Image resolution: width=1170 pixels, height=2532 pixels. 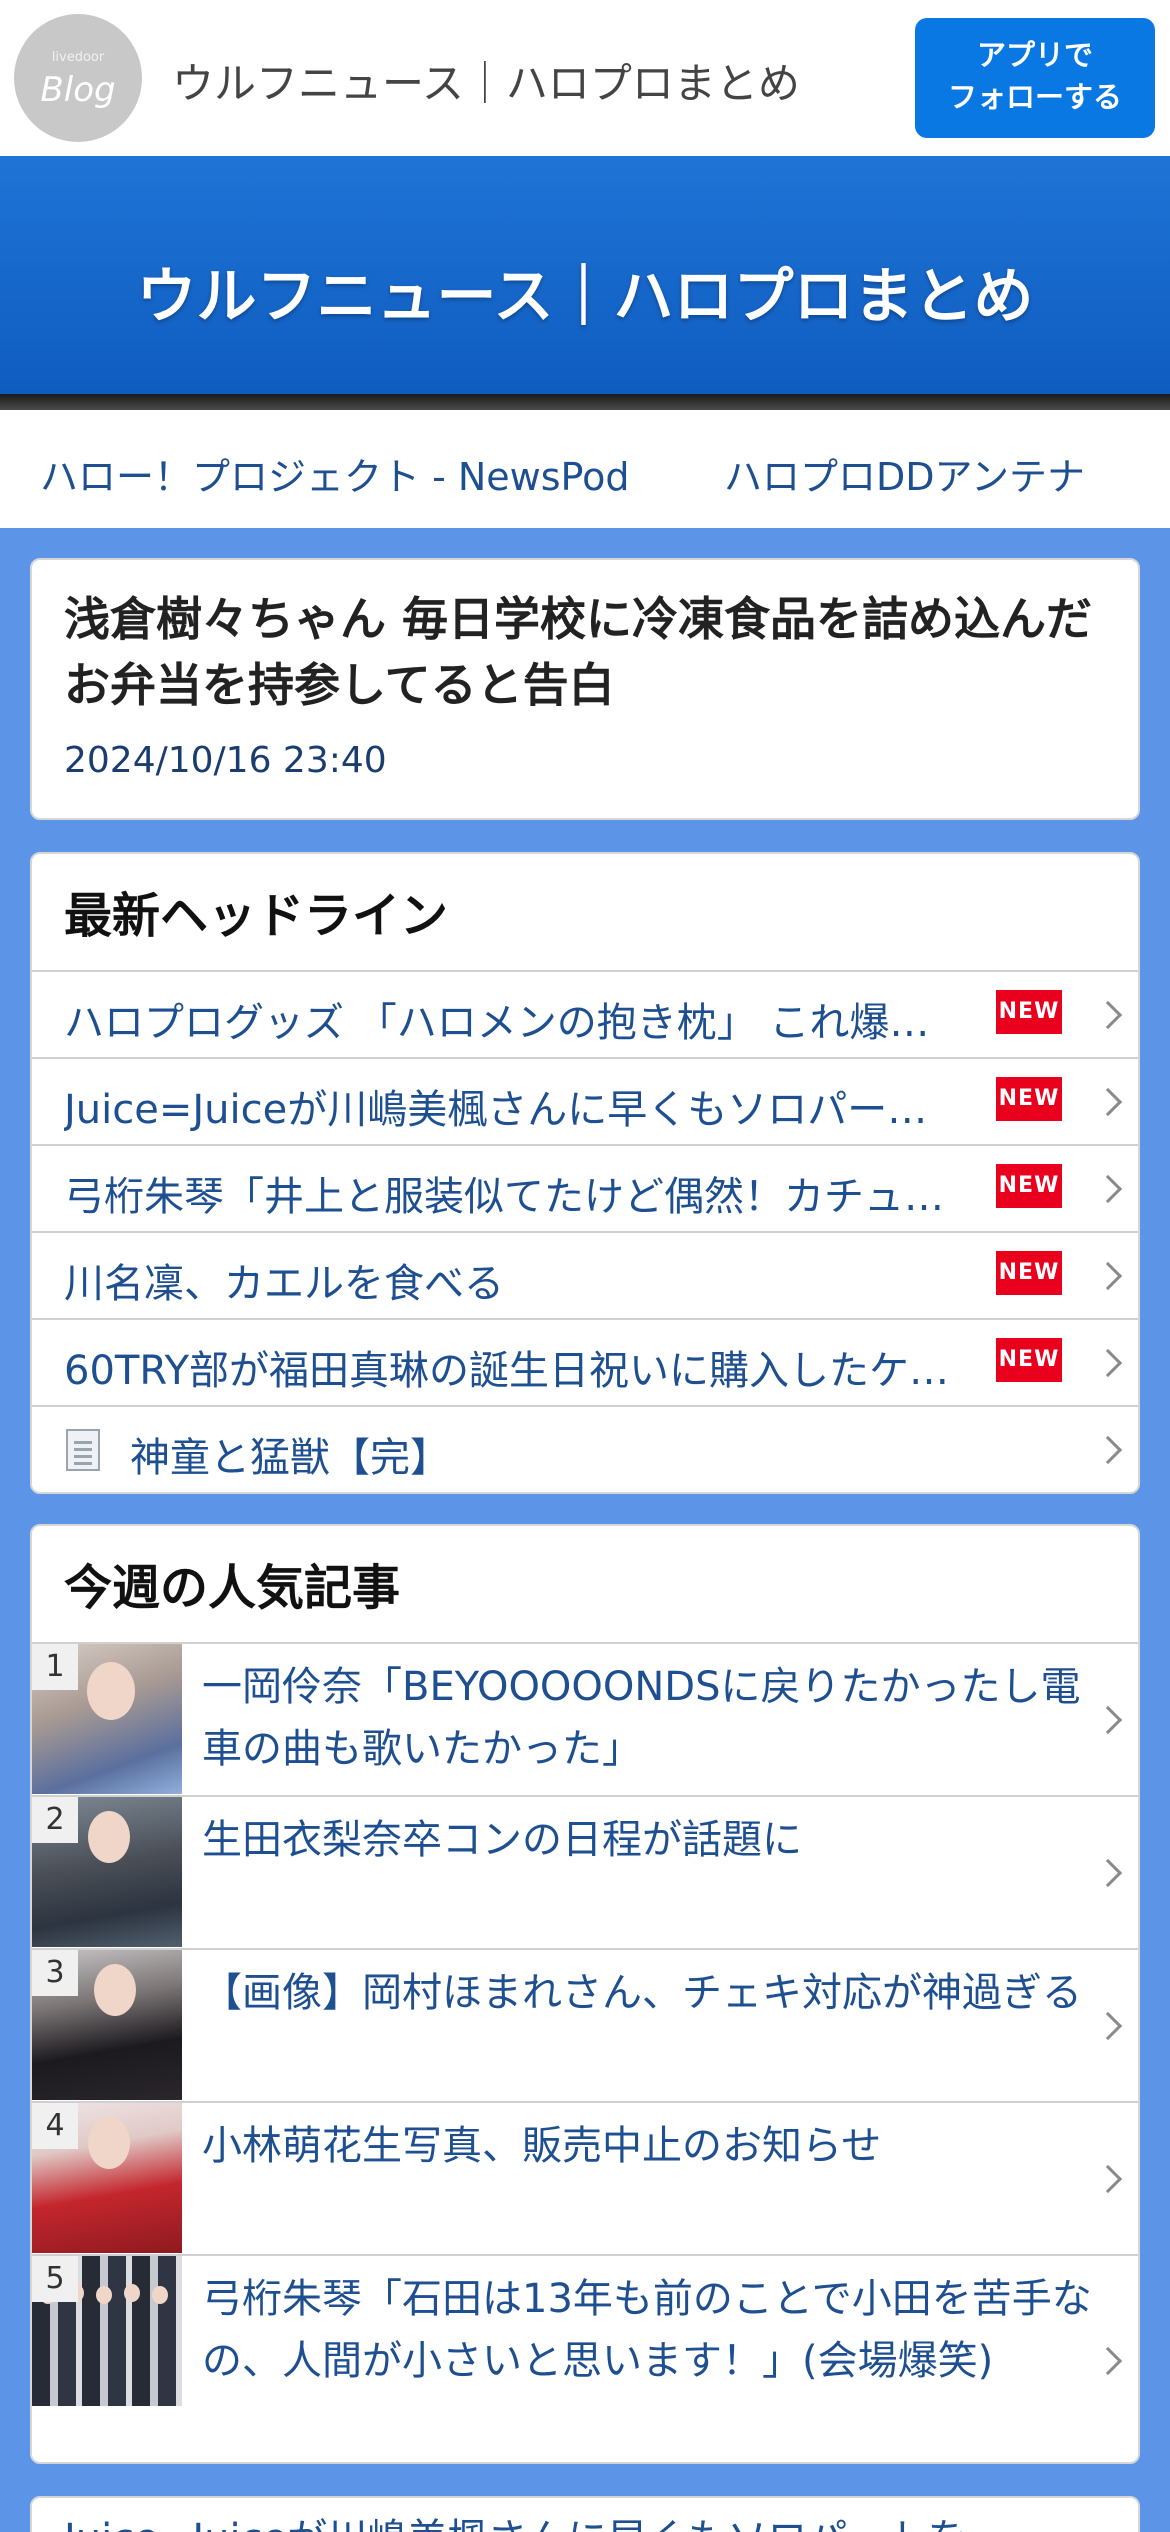 I want to click on logo-big-text: Blog, so click(x=78, y=90).